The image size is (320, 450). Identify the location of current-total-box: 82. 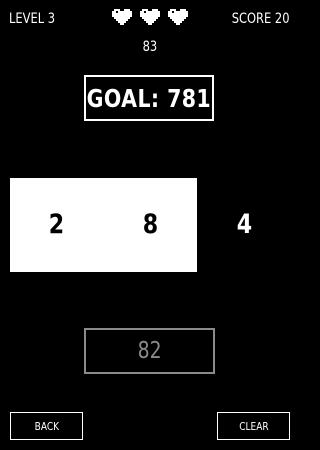
(149, 351).